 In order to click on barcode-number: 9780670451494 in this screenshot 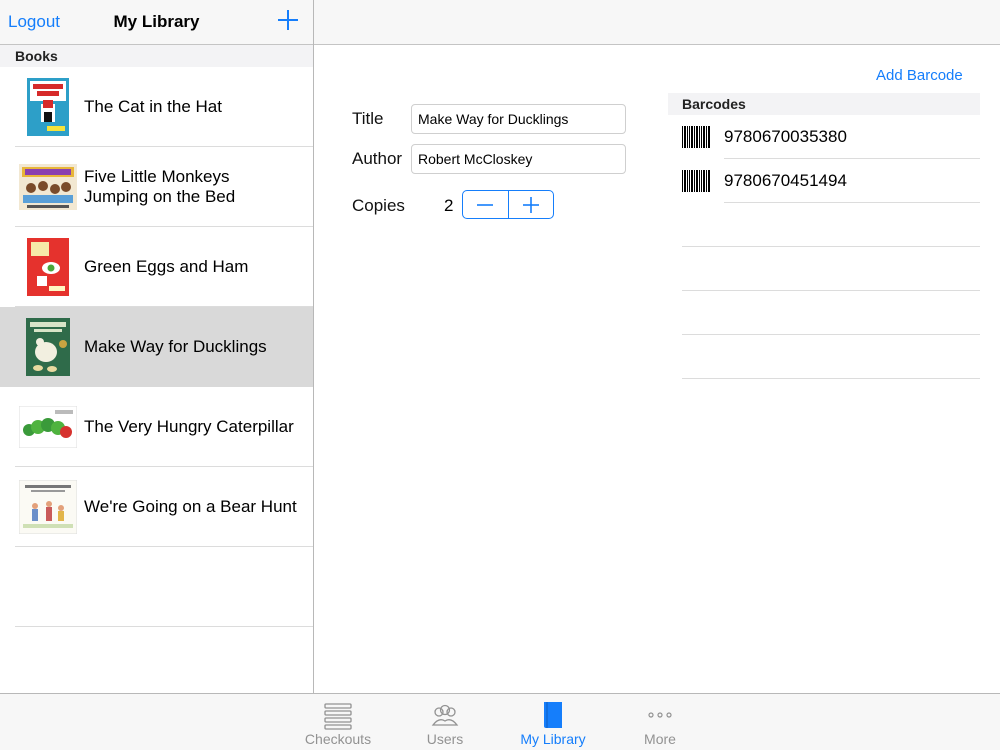, I will do `click(785, 180)`.